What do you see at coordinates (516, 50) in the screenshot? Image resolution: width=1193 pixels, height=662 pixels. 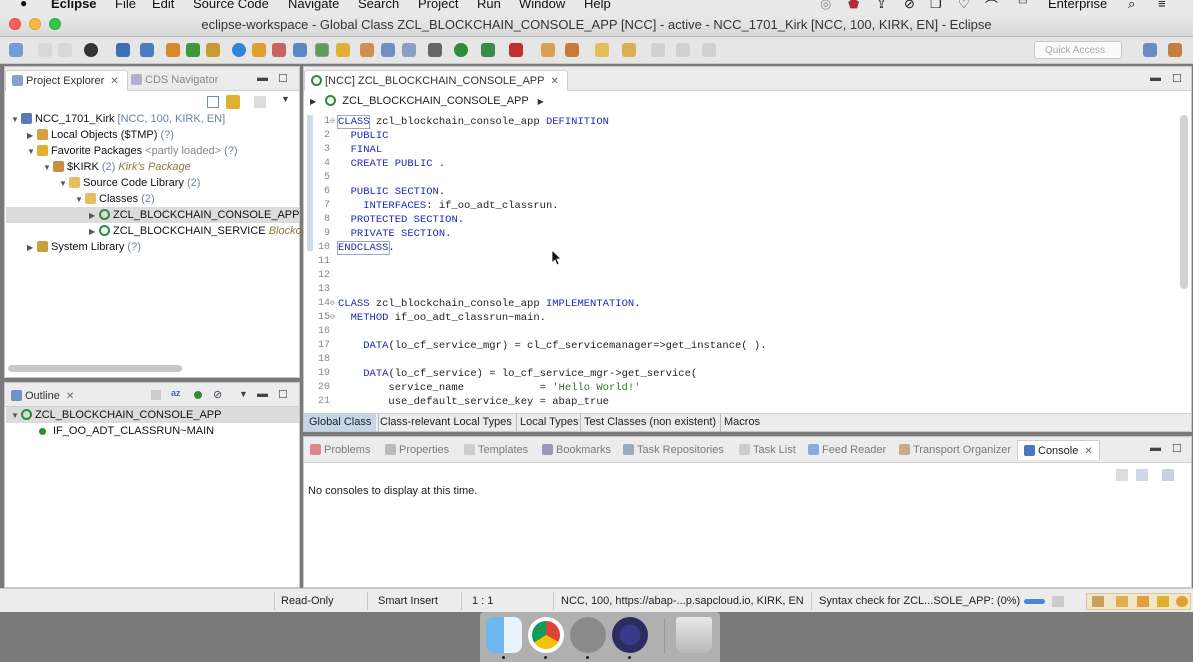 I see `external-tools-icon` at bounding box center [516, 50].